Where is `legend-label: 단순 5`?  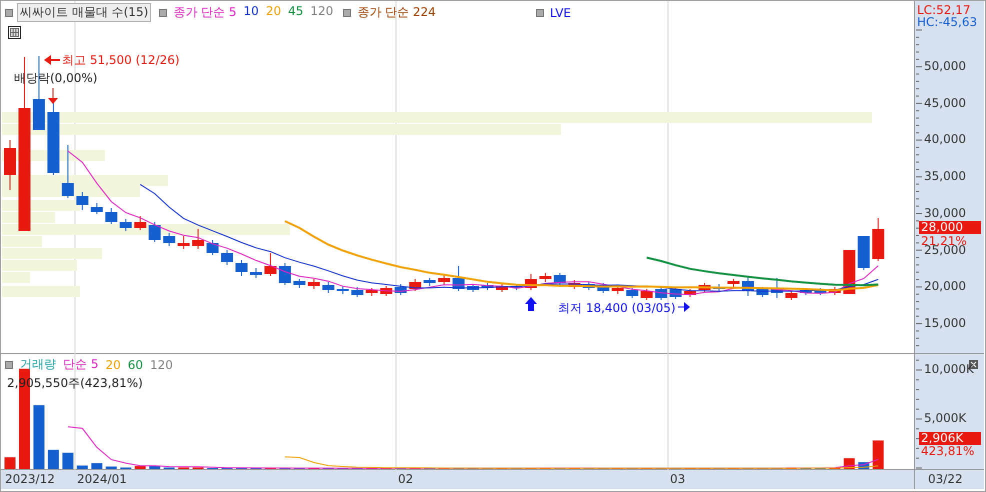
legend-label: 단순 5 is located at coordinates (80, 364).